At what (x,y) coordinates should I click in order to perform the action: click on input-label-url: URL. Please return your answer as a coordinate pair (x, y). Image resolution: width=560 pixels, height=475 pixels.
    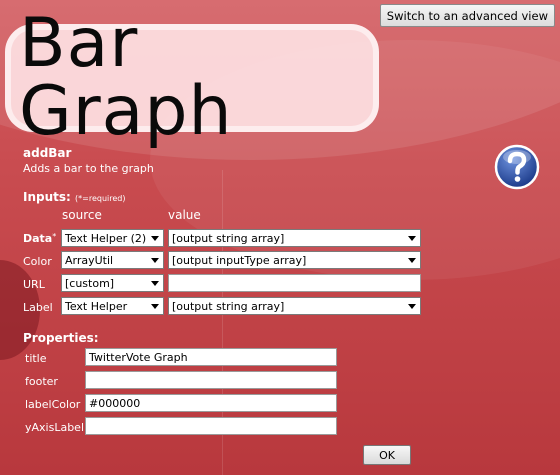
    Looking at the image, I should click on (34, 284).